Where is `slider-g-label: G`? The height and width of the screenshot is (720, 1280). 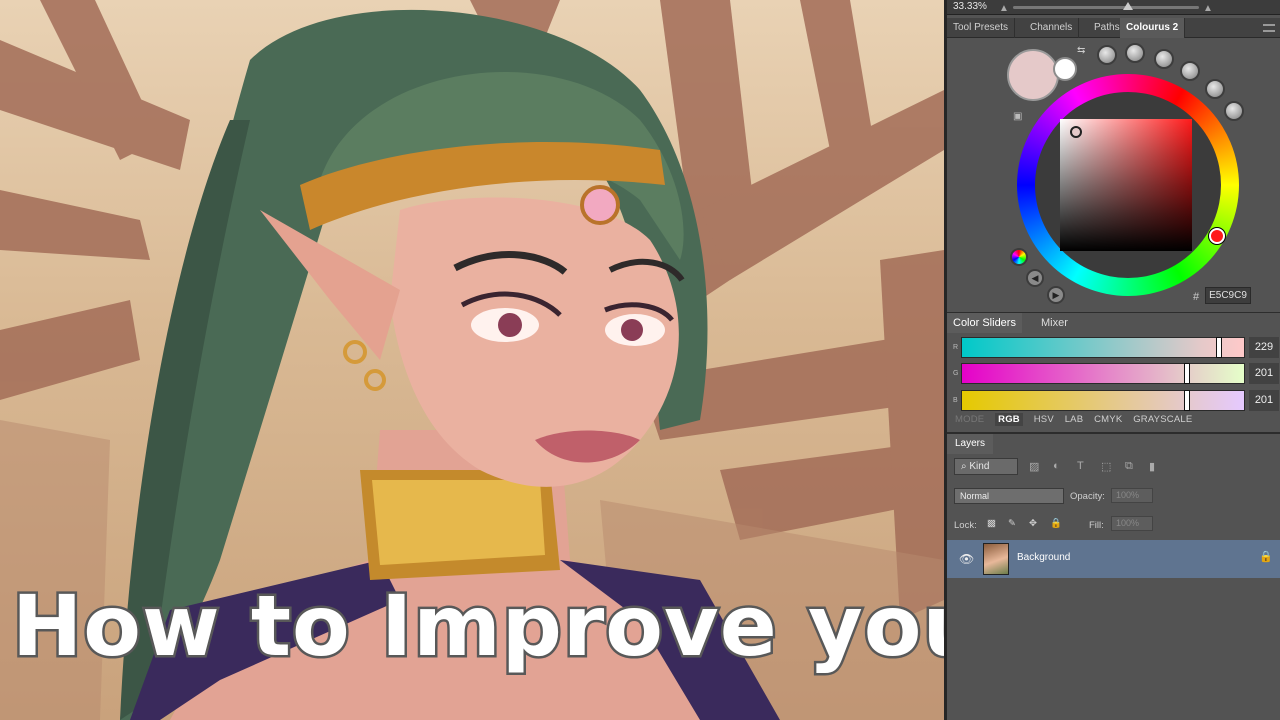
slider-g-label: G is located at coordinates (956, 373).